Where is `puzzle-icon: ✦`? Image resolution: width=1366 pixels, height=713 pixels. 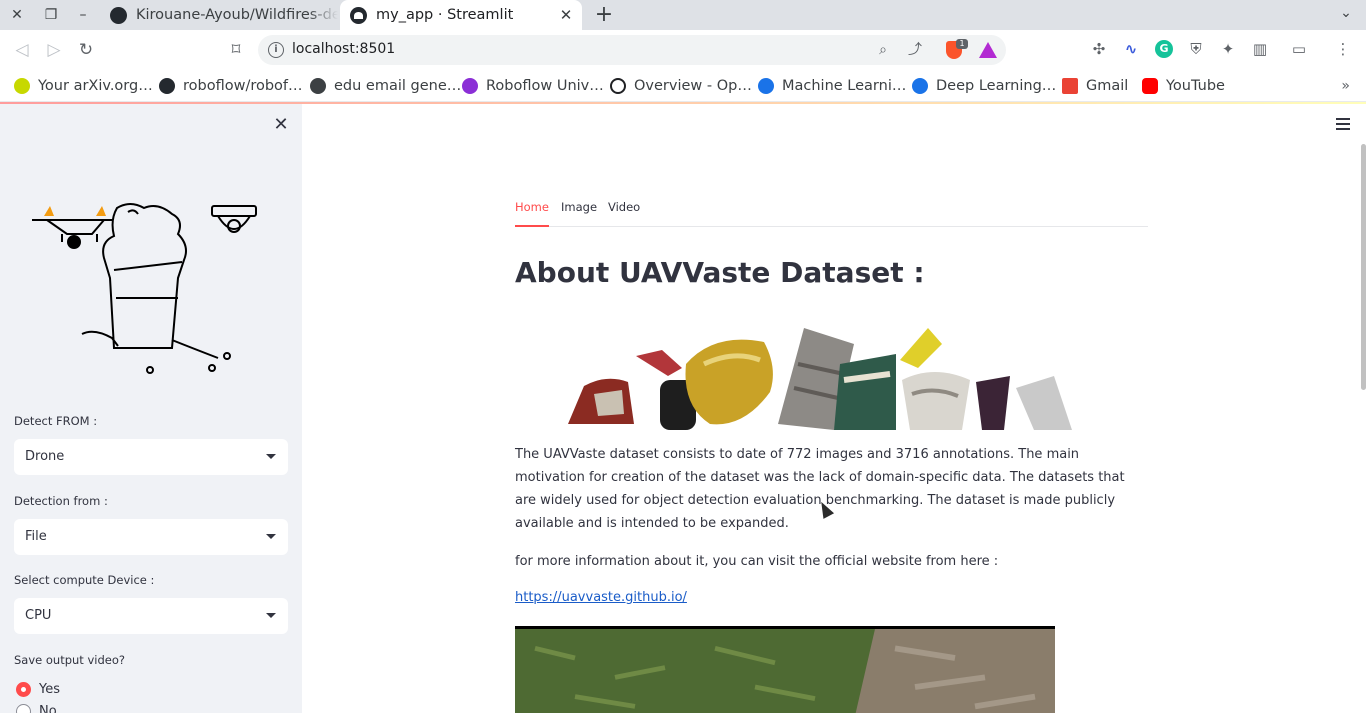
puzzle-icon: ✦ is located at coordinates (1228, 49).